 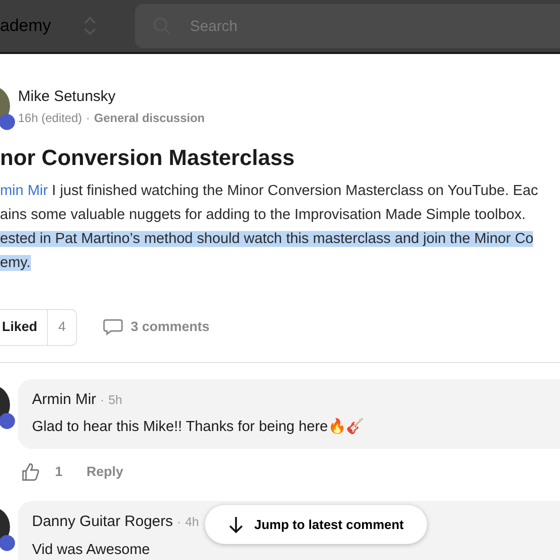 What do you see at coordinates (50, 118) in the screenshot?
I see `post-time: 16h (edited)` at bounding box center [50, 118].